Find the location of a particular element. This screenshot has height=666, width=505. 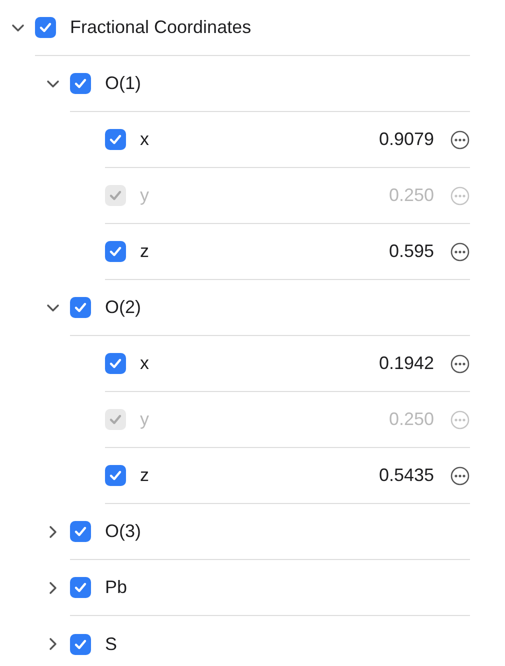

row-label: O(3) is located at coordinates (123, 531).